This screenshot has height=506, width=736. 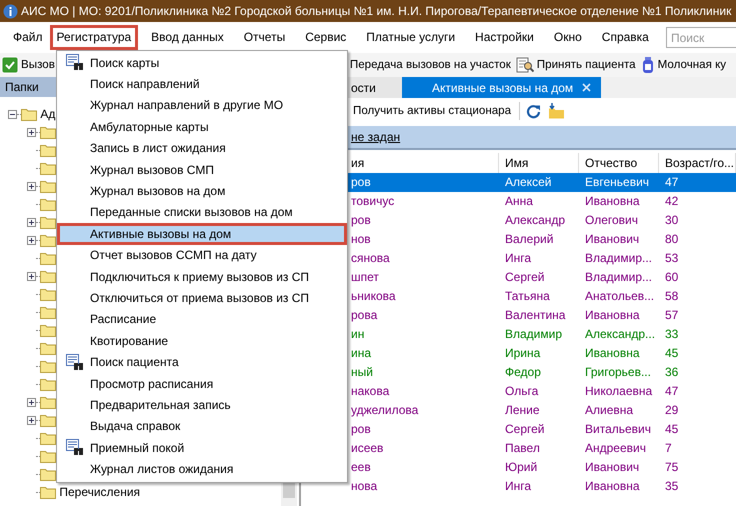 What do you see at coordinates (609, 410) in the screenshot?
I see `table-cell-text: Алиевна` at bounding box center [609, 410].